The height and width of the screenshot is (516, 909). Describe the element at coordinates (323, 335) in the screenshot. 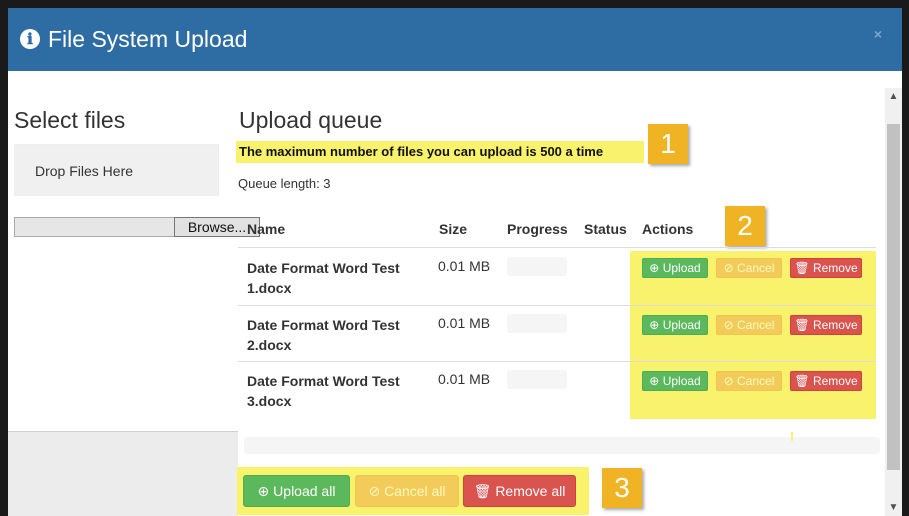

I see `file-name: Date Format Word Test 2.docx` at that location.